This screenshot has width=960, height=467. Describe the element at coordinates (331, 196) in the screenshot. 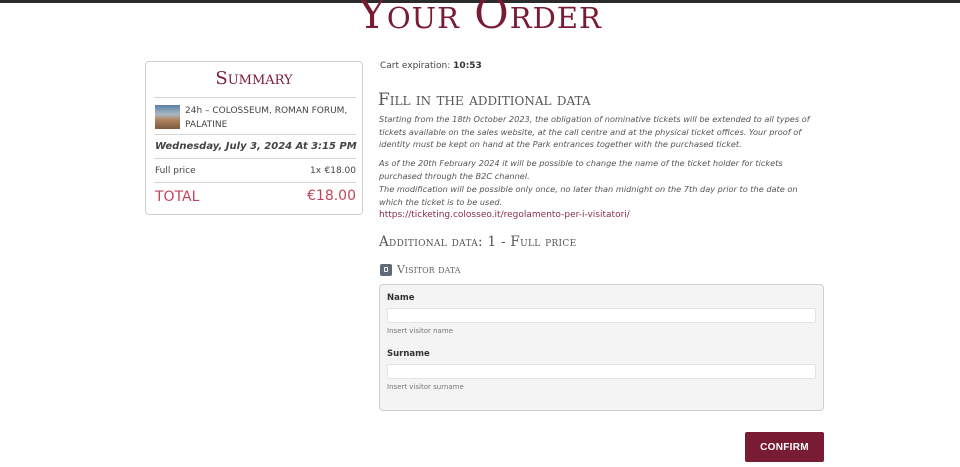

I see `total-value: €18.00` at that location.